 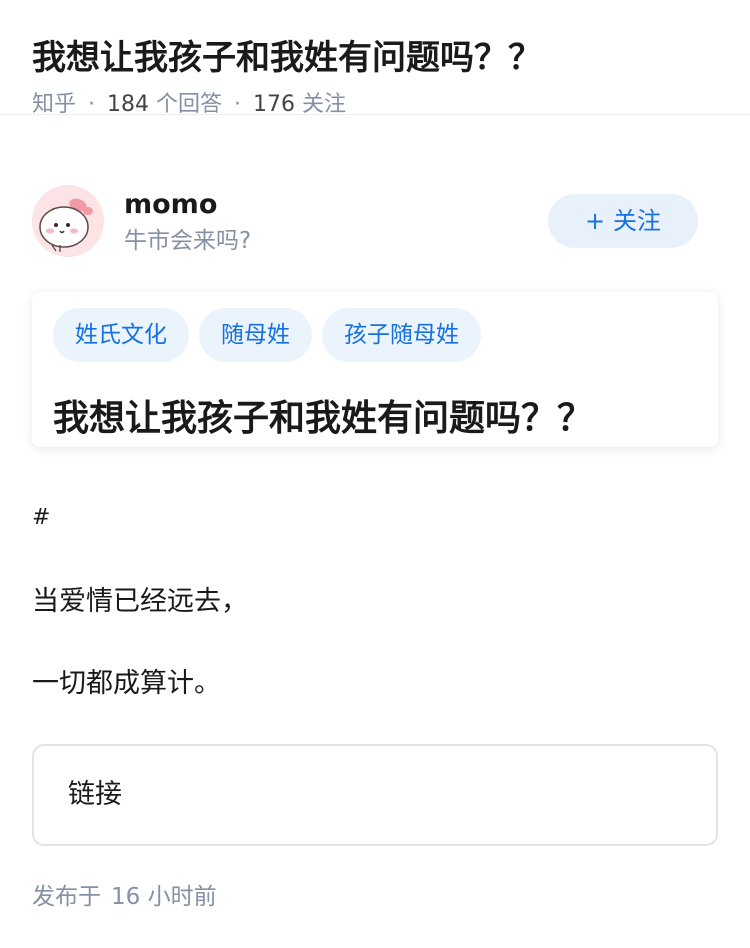 I want to click on question-title: 我想让我孩子和我姓有问题吗？？, so click(x=375, y=58).